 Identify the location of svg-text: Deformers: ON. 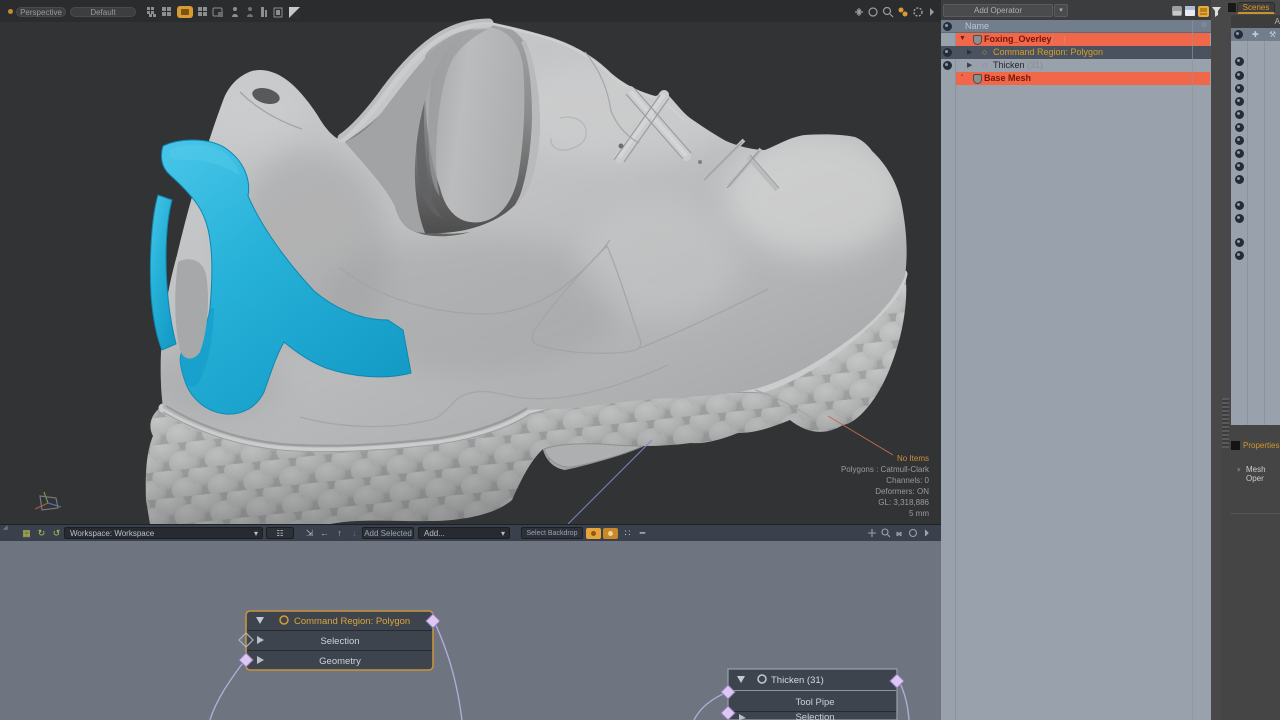
(902, 491).